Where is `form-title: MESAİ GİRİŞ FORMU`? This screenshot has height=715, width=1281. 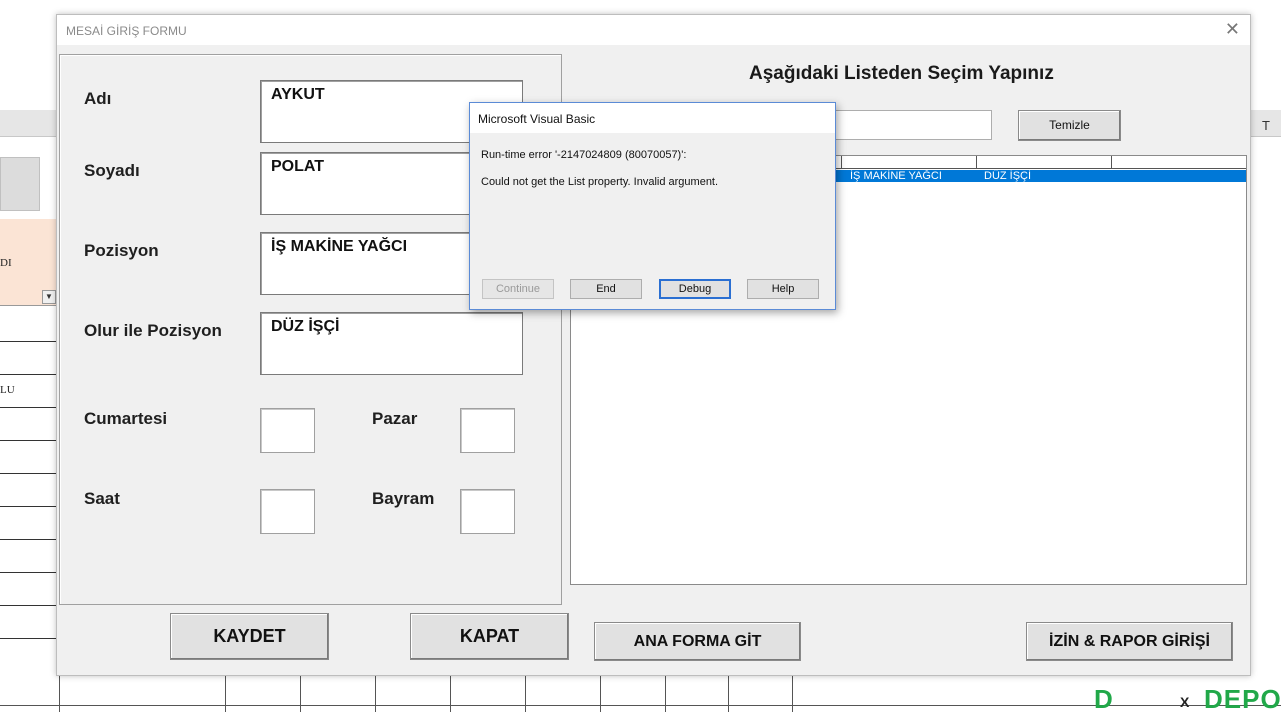
form-title: MESAİ GİRİŞ FORMU is located at coordinates (126, 31).